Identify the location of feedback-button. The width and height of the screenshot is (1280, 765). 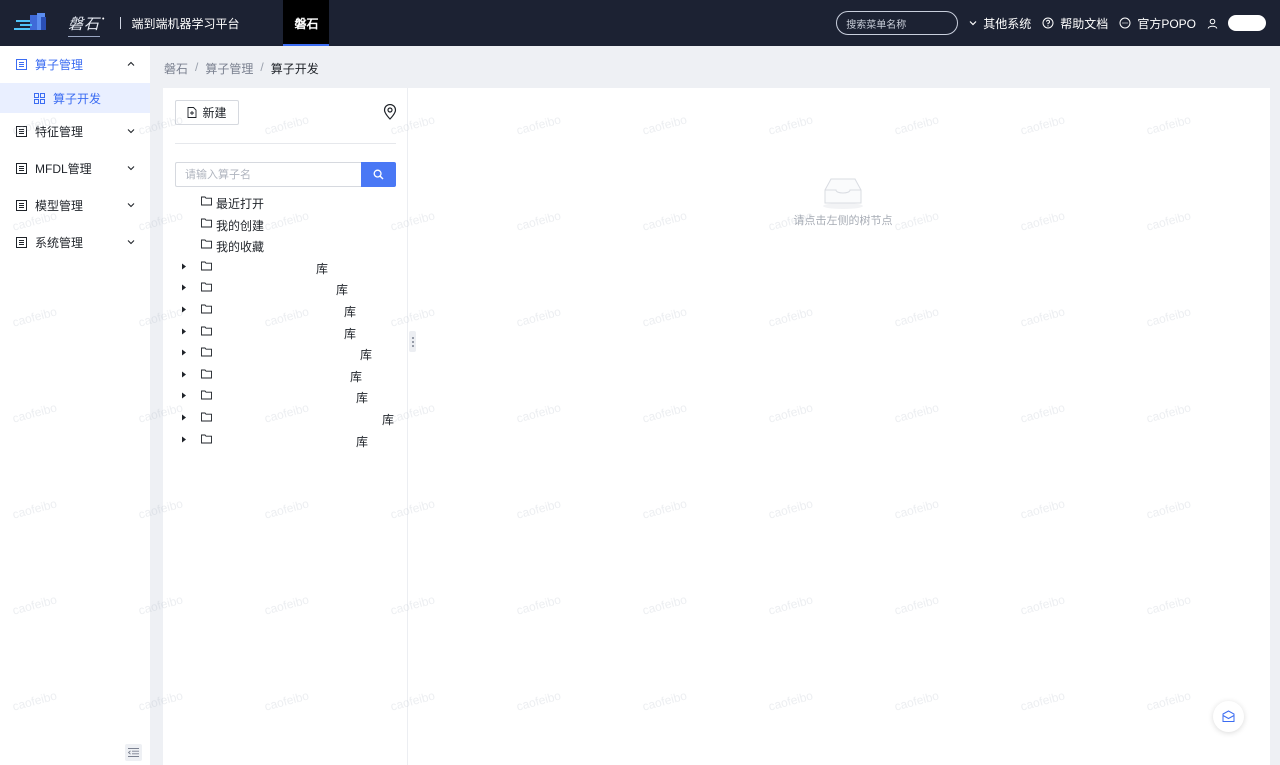
(1228, 716).